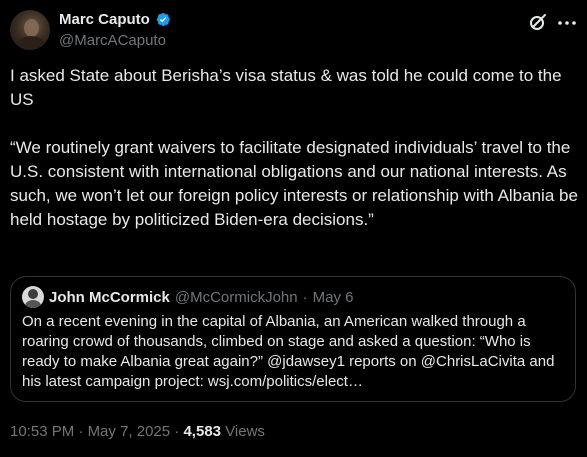  What do you see at coordinates (42, 431) in the screenshot?
I see `tweet-time: 10:53 PM` at bounding box center [42, 431].